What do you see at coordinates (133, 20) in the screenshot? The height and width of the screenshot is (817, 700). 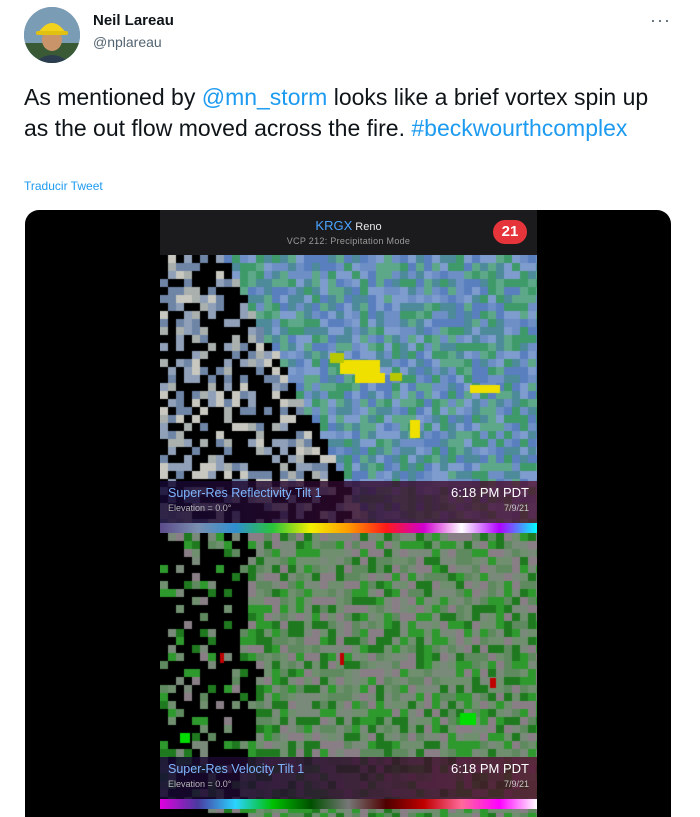 I see `author-name: Neil Lareau` at bounding box center [133, 20].